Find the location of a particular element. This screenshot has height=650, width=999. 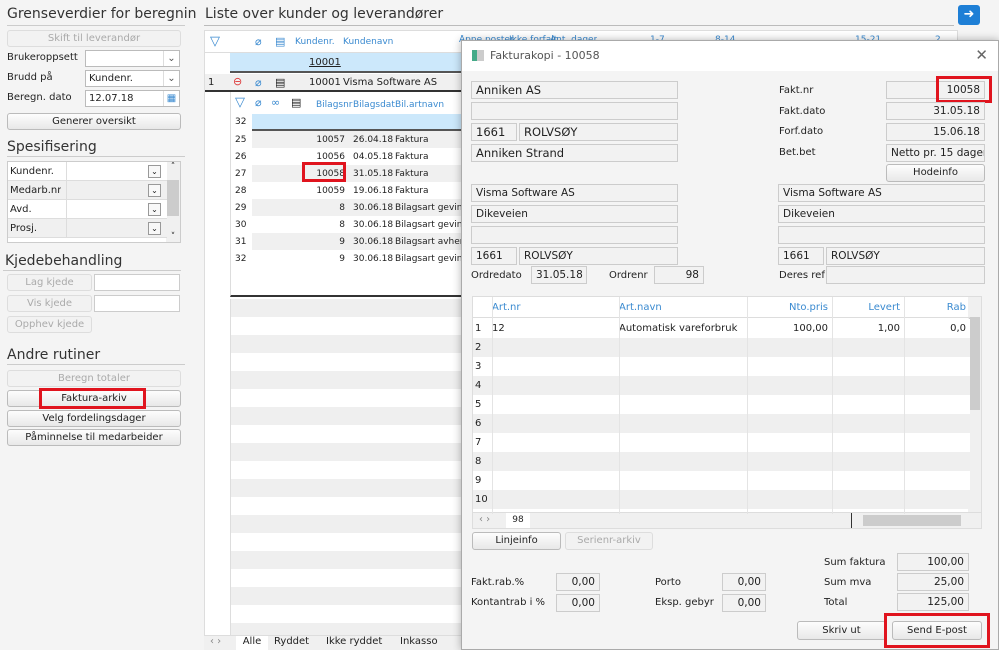

tab-inkasso: Inkasso is located at coordinates (419, 641).